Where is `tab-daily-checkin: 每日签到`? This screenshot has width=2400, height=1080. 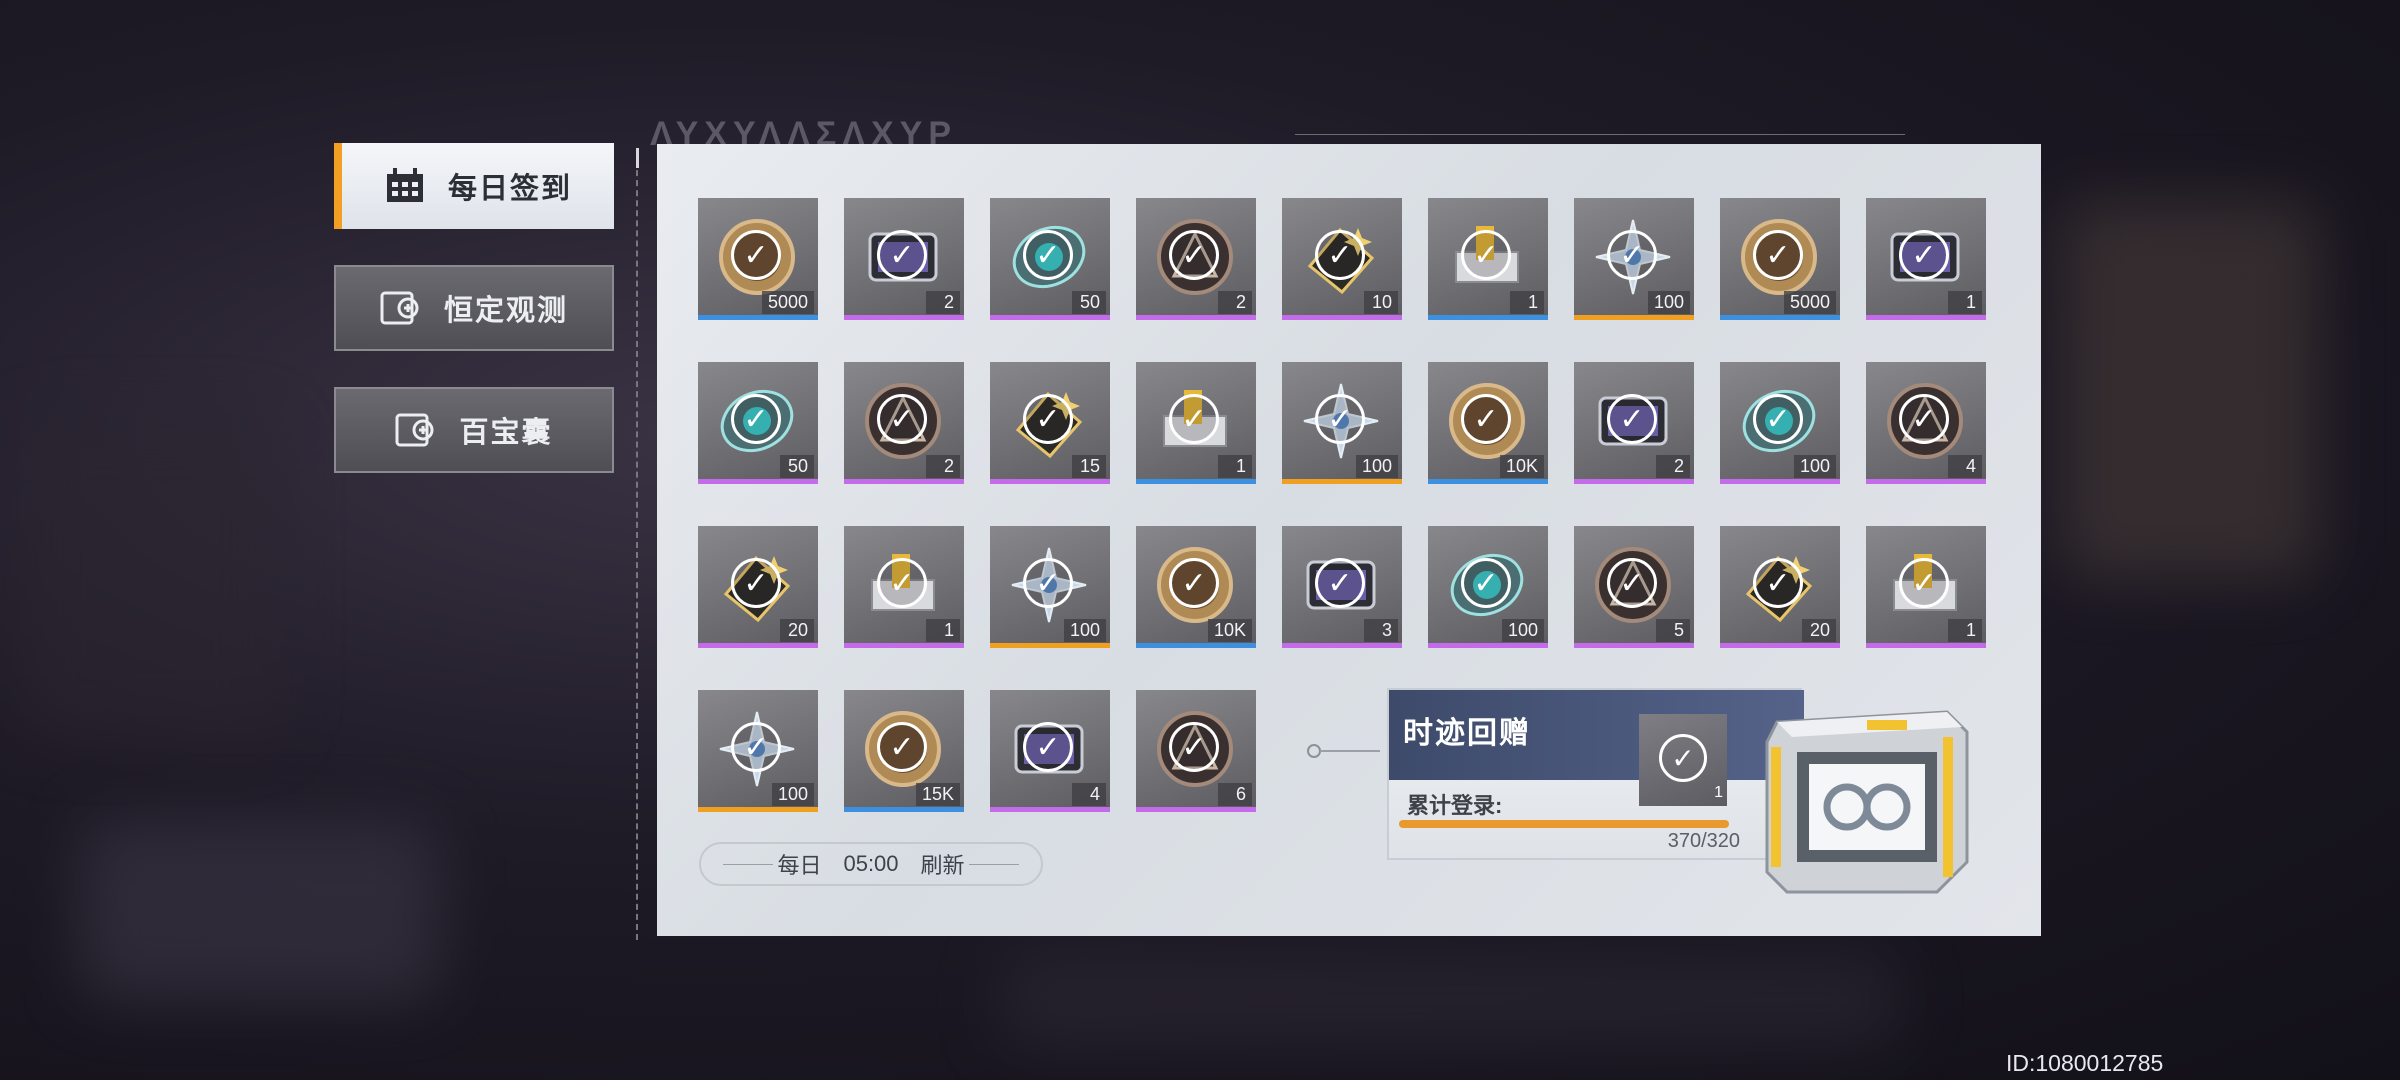
tab-daily-checkin: 每日签到 is located at coordinates (474, 186).